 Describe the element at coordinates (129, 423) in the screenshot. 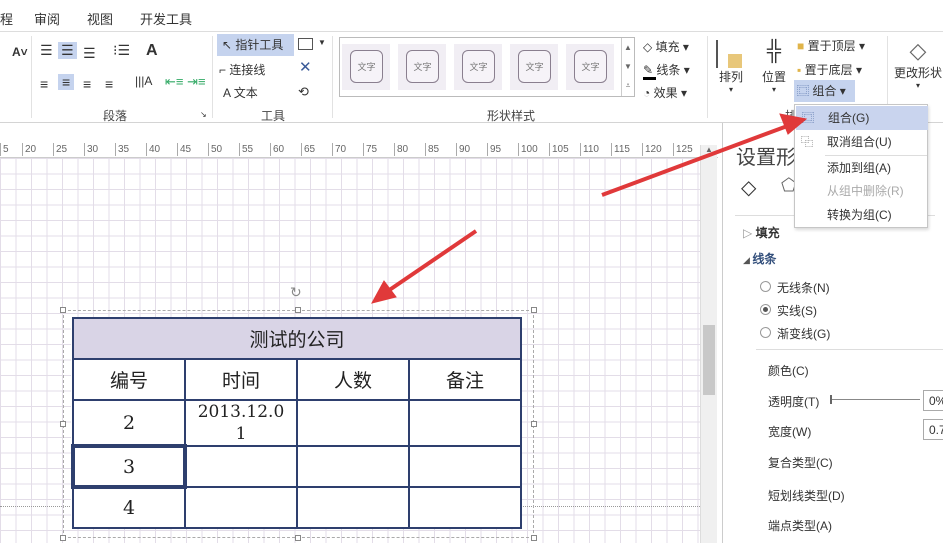

I see `table-cell: 2` at that location.